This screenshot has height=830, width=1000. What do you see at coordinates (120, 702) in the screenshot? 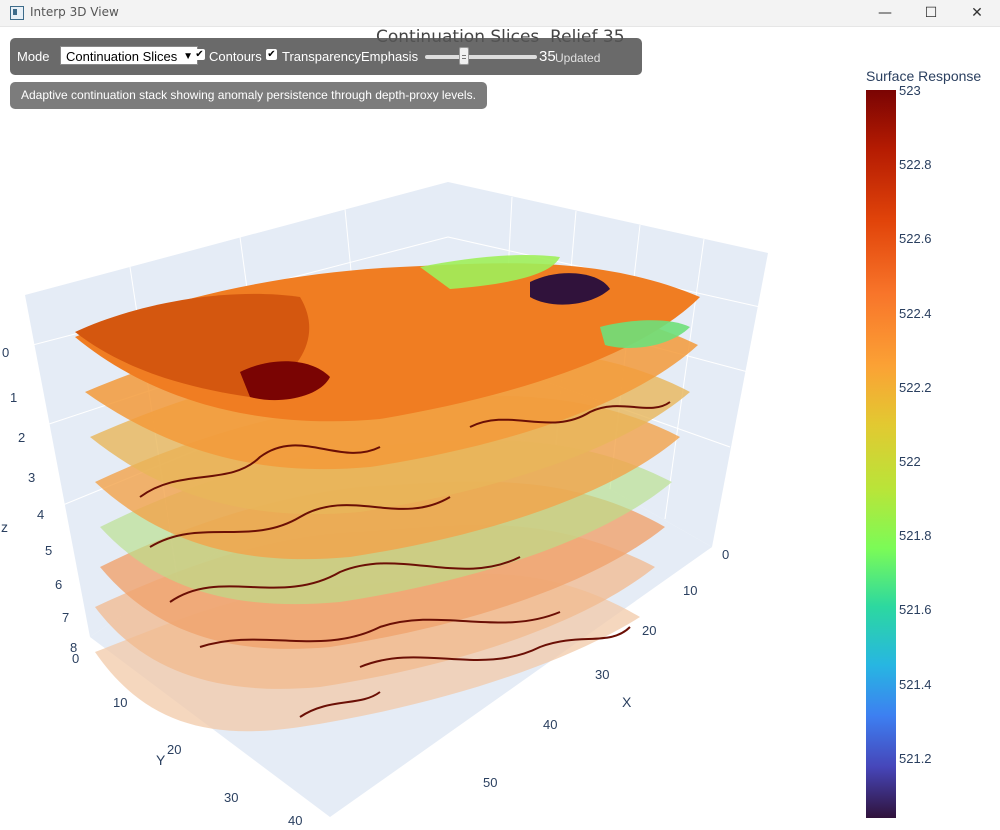
I see `y-tick: 10` at bounding box center [120, 702].